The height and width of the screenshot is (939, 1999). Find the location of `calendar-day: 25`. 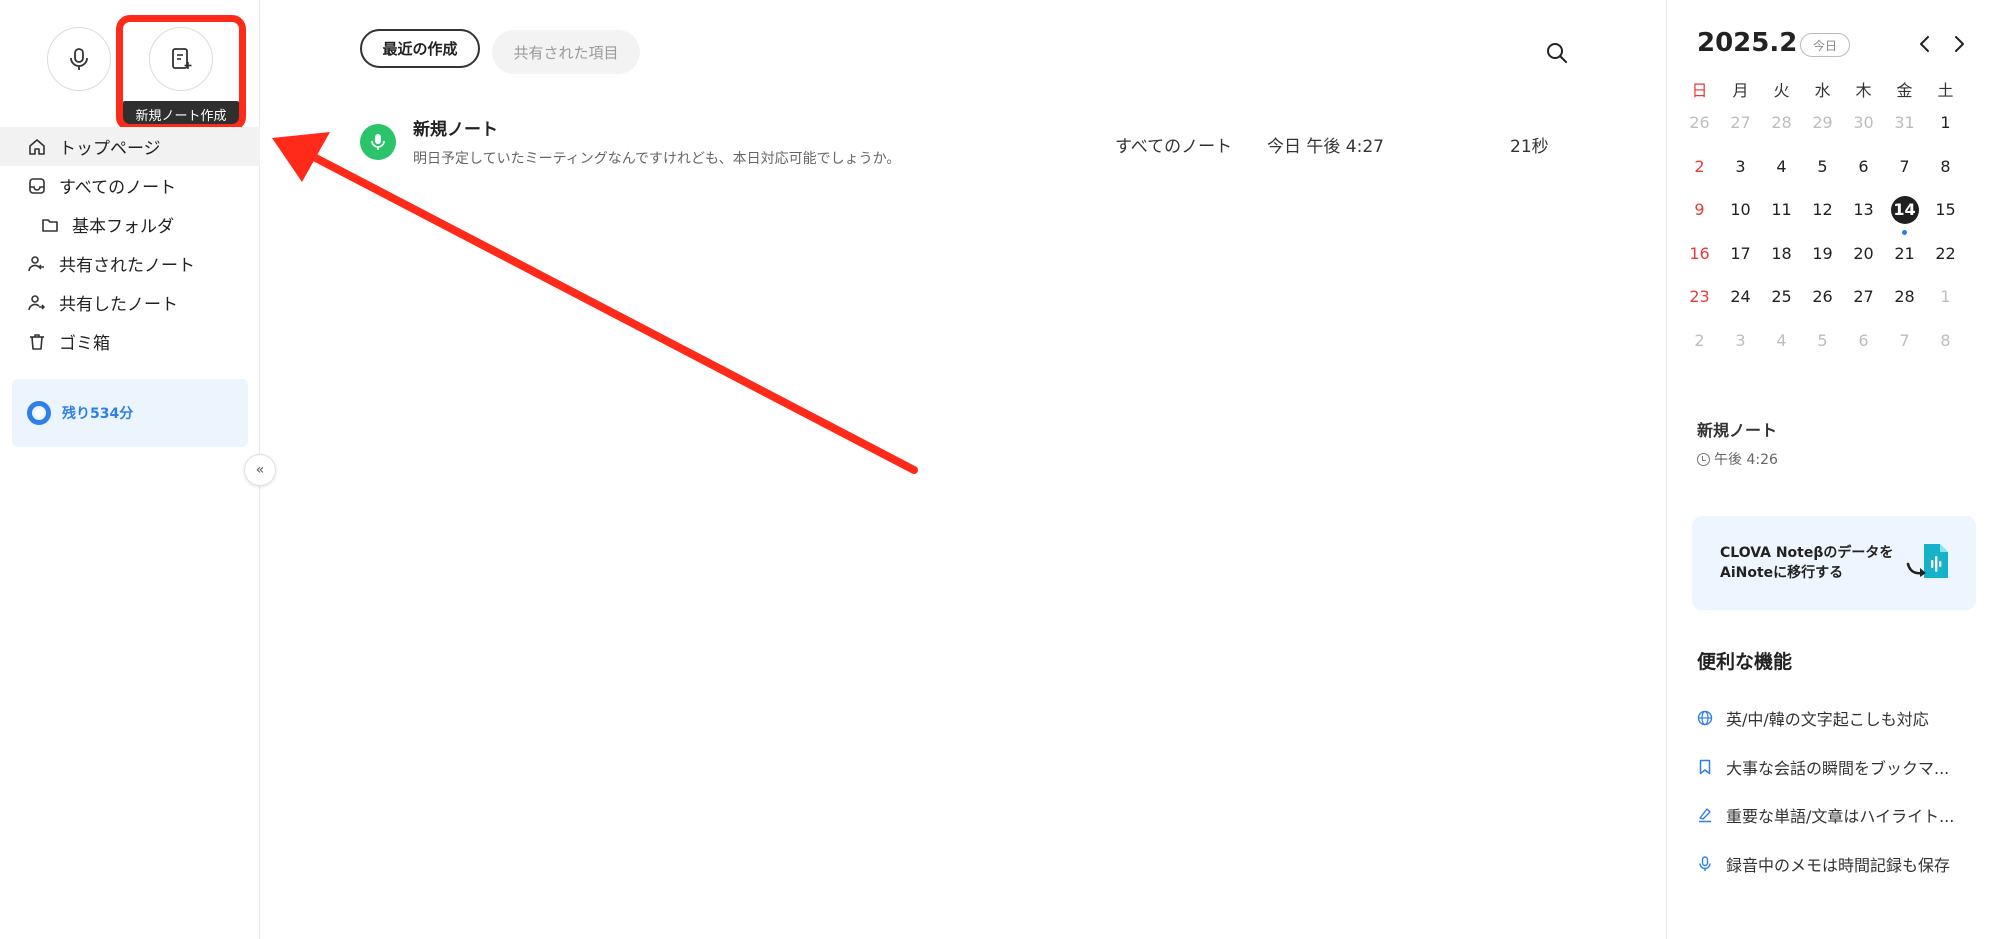

calendar-day: 25 is located at coordinates (1781, 296).